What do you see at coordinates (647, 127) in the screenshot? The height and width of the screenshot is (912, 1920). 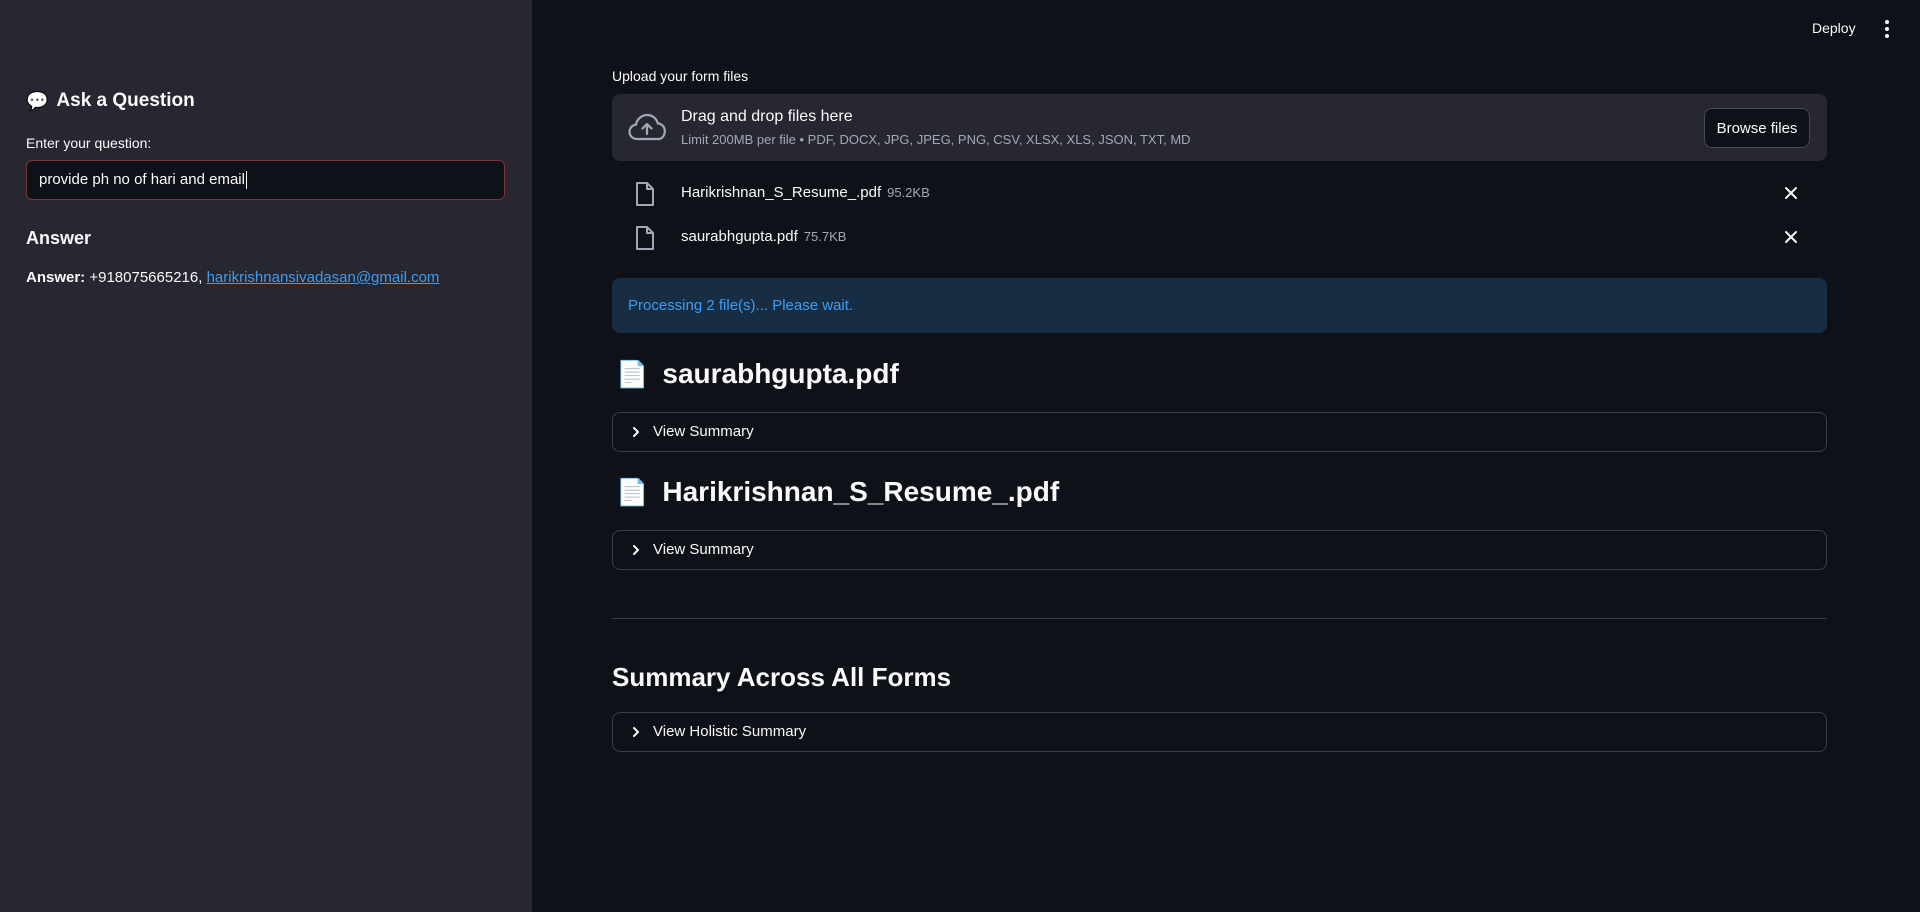 I see `cloud-upload-icon` at bounding box center [647, 127].